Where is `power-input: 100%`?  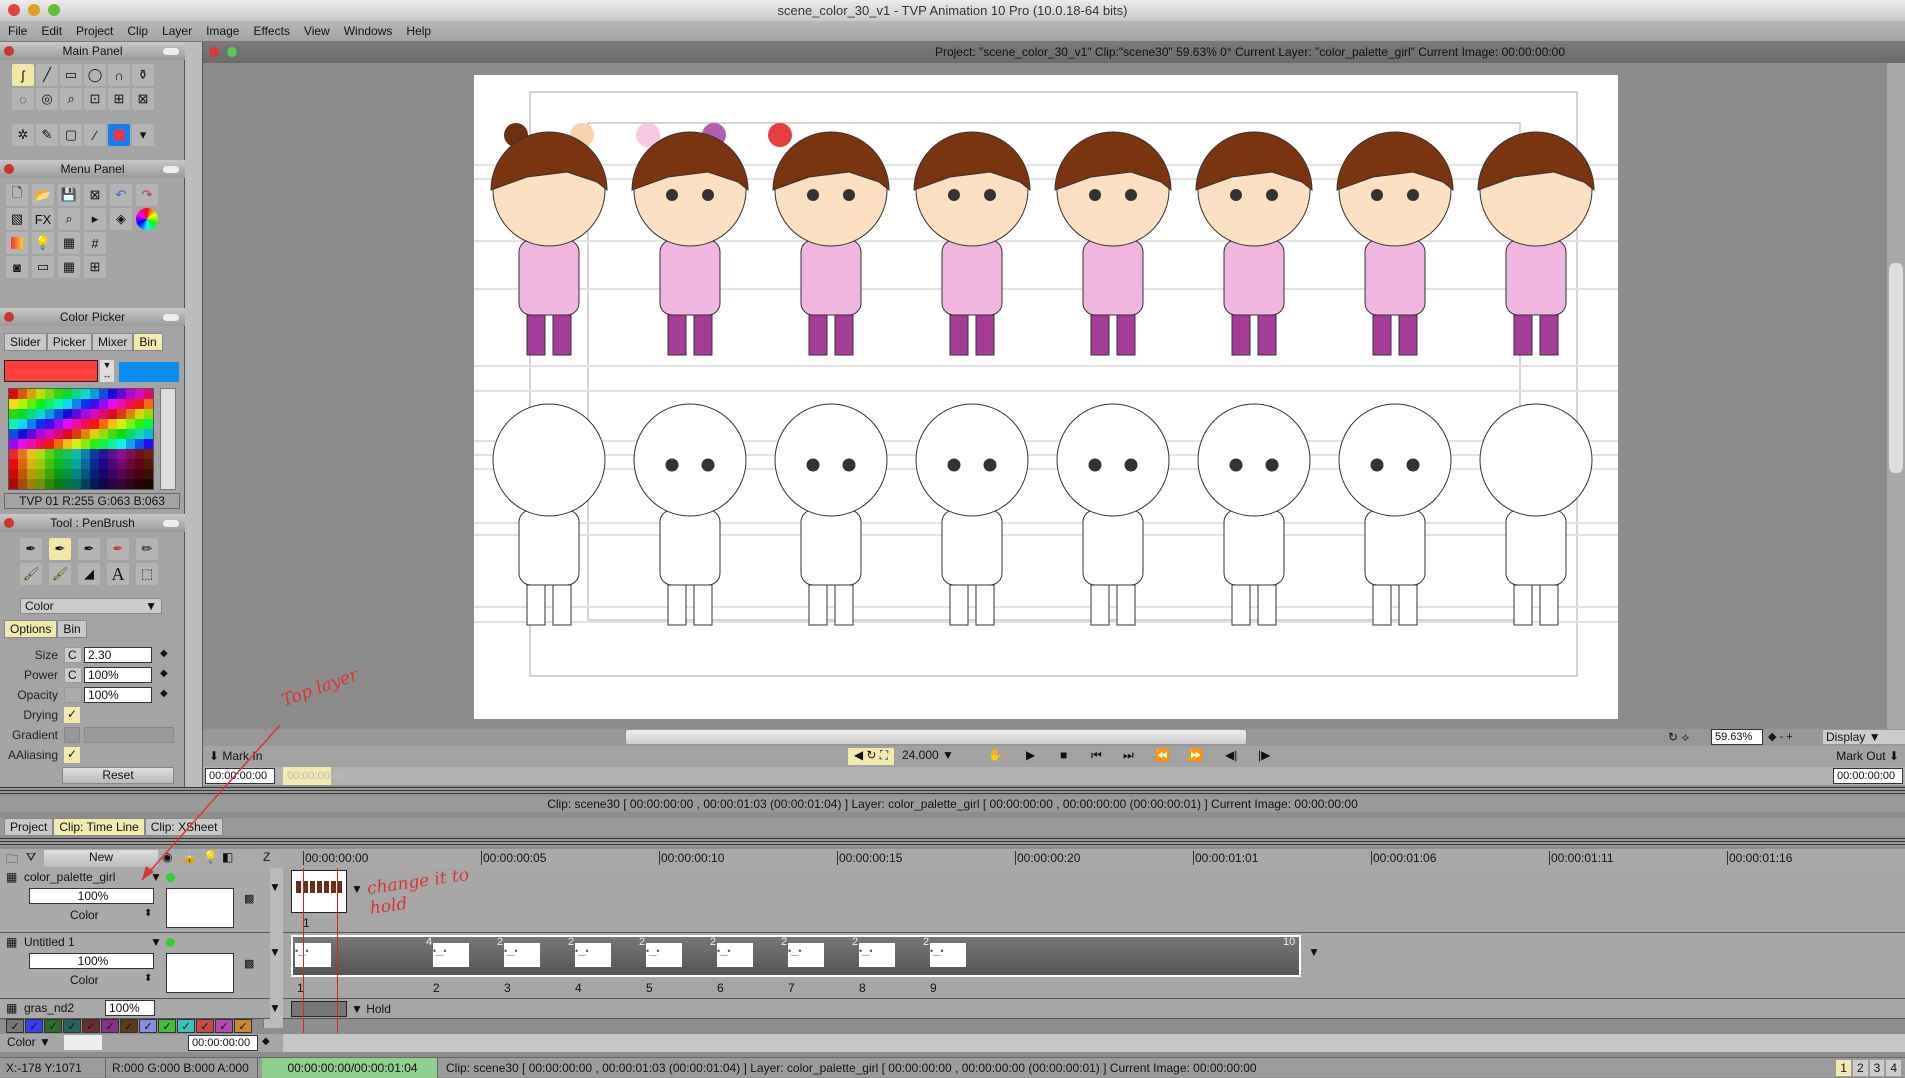
power-input: 100% is located at coordinates (118, 675).